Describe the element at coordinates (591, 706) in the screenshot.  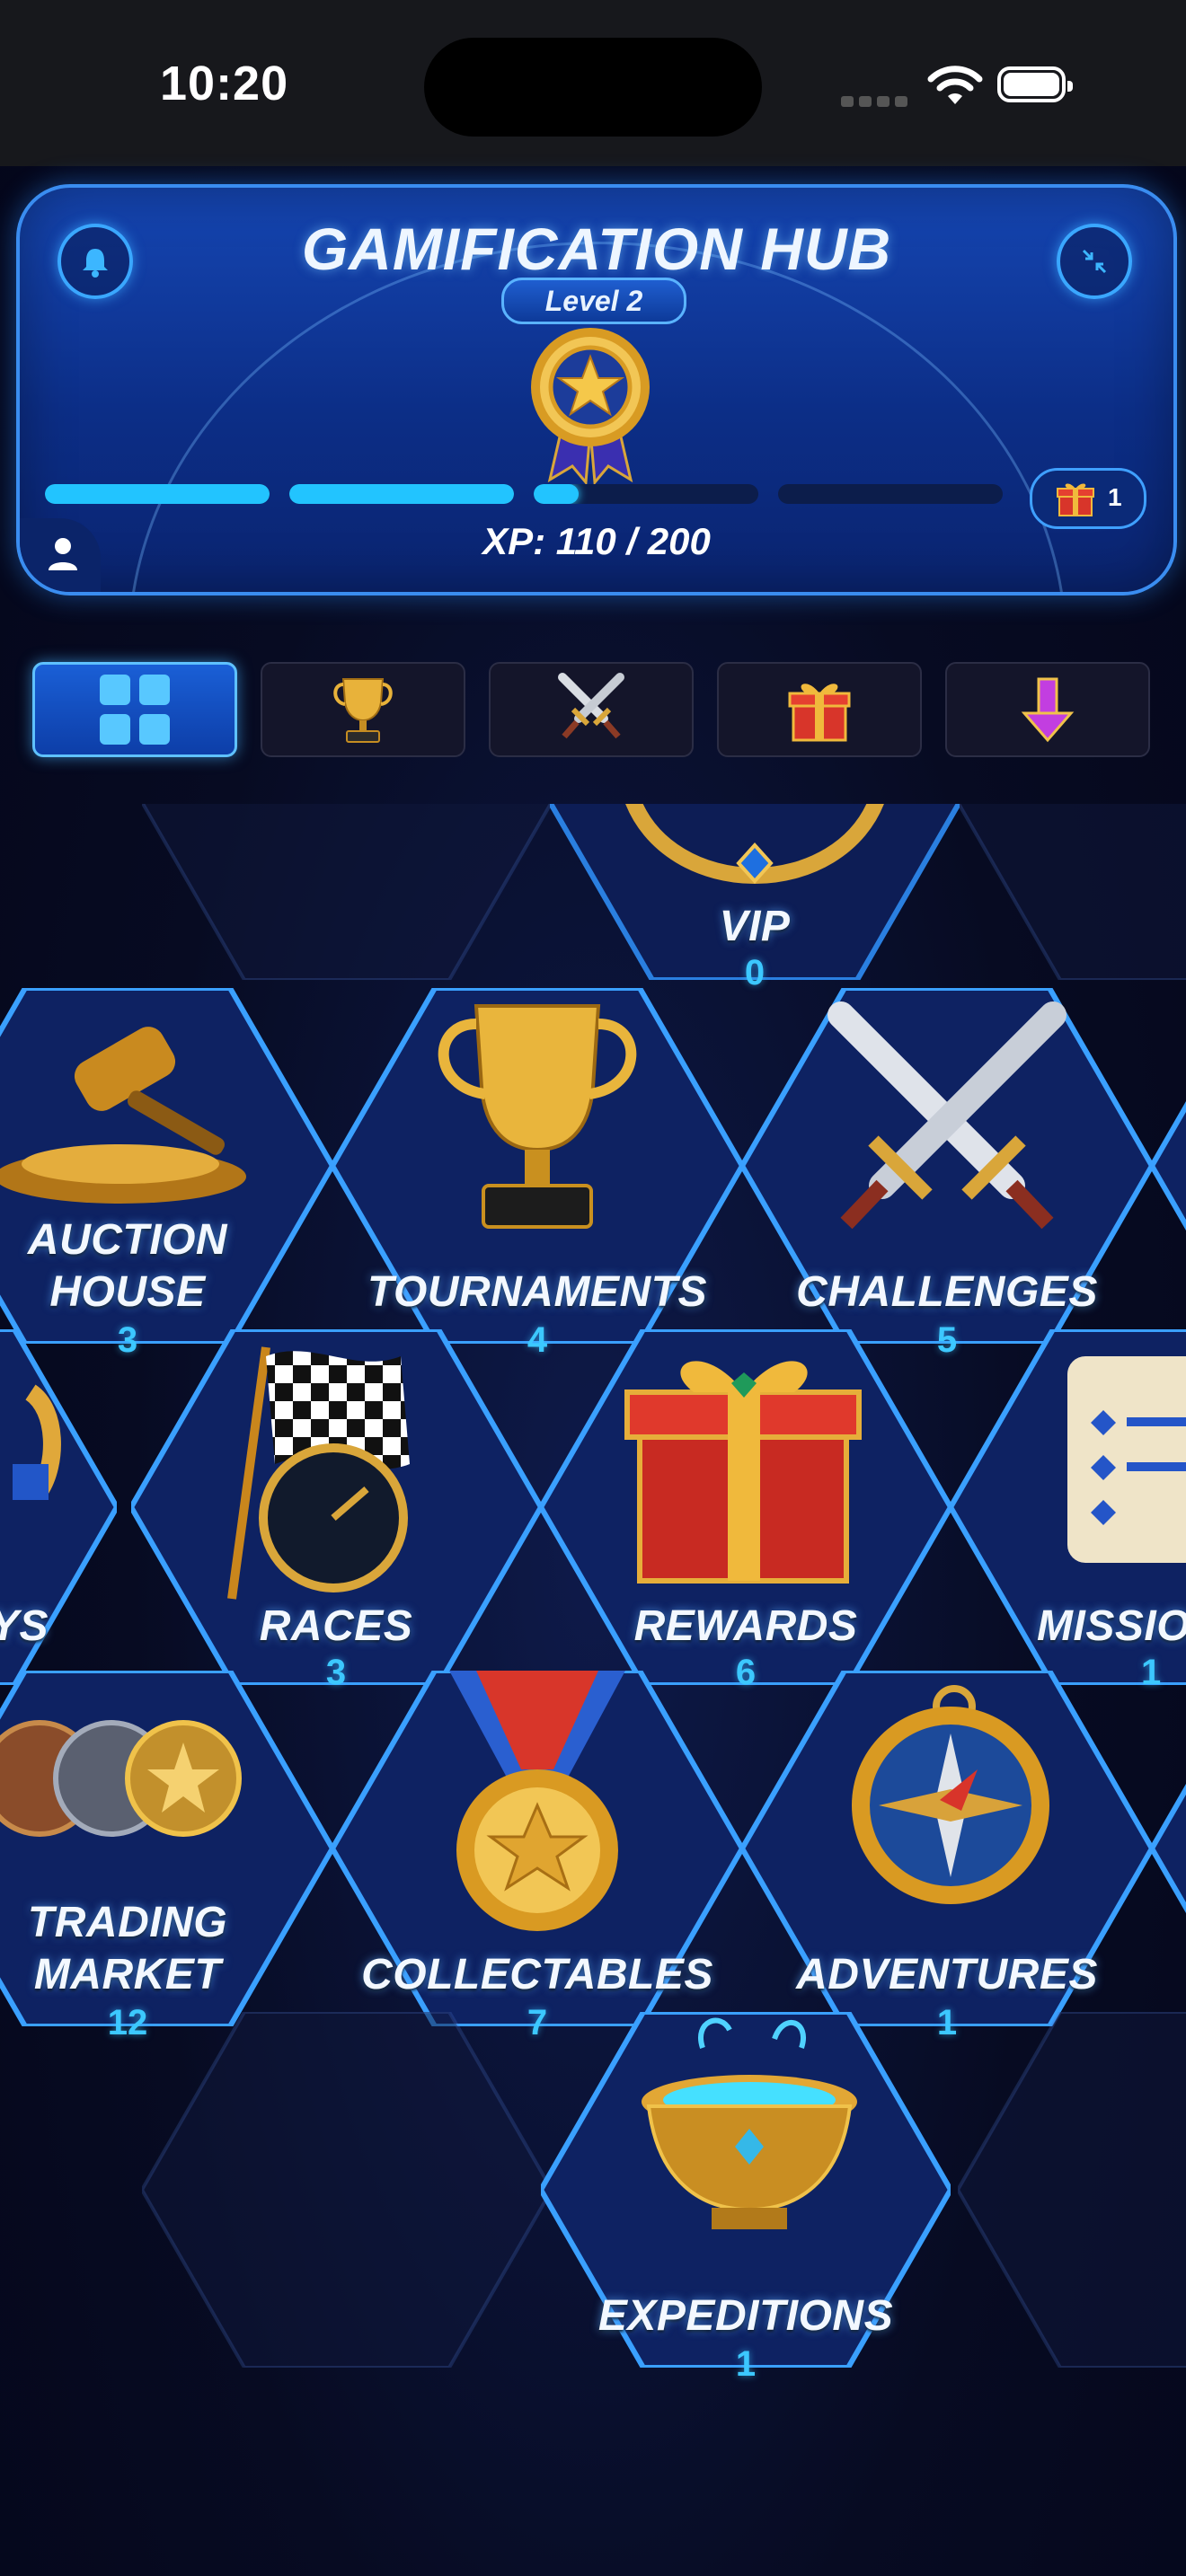
I see `crossed-swords-icon` at that location.